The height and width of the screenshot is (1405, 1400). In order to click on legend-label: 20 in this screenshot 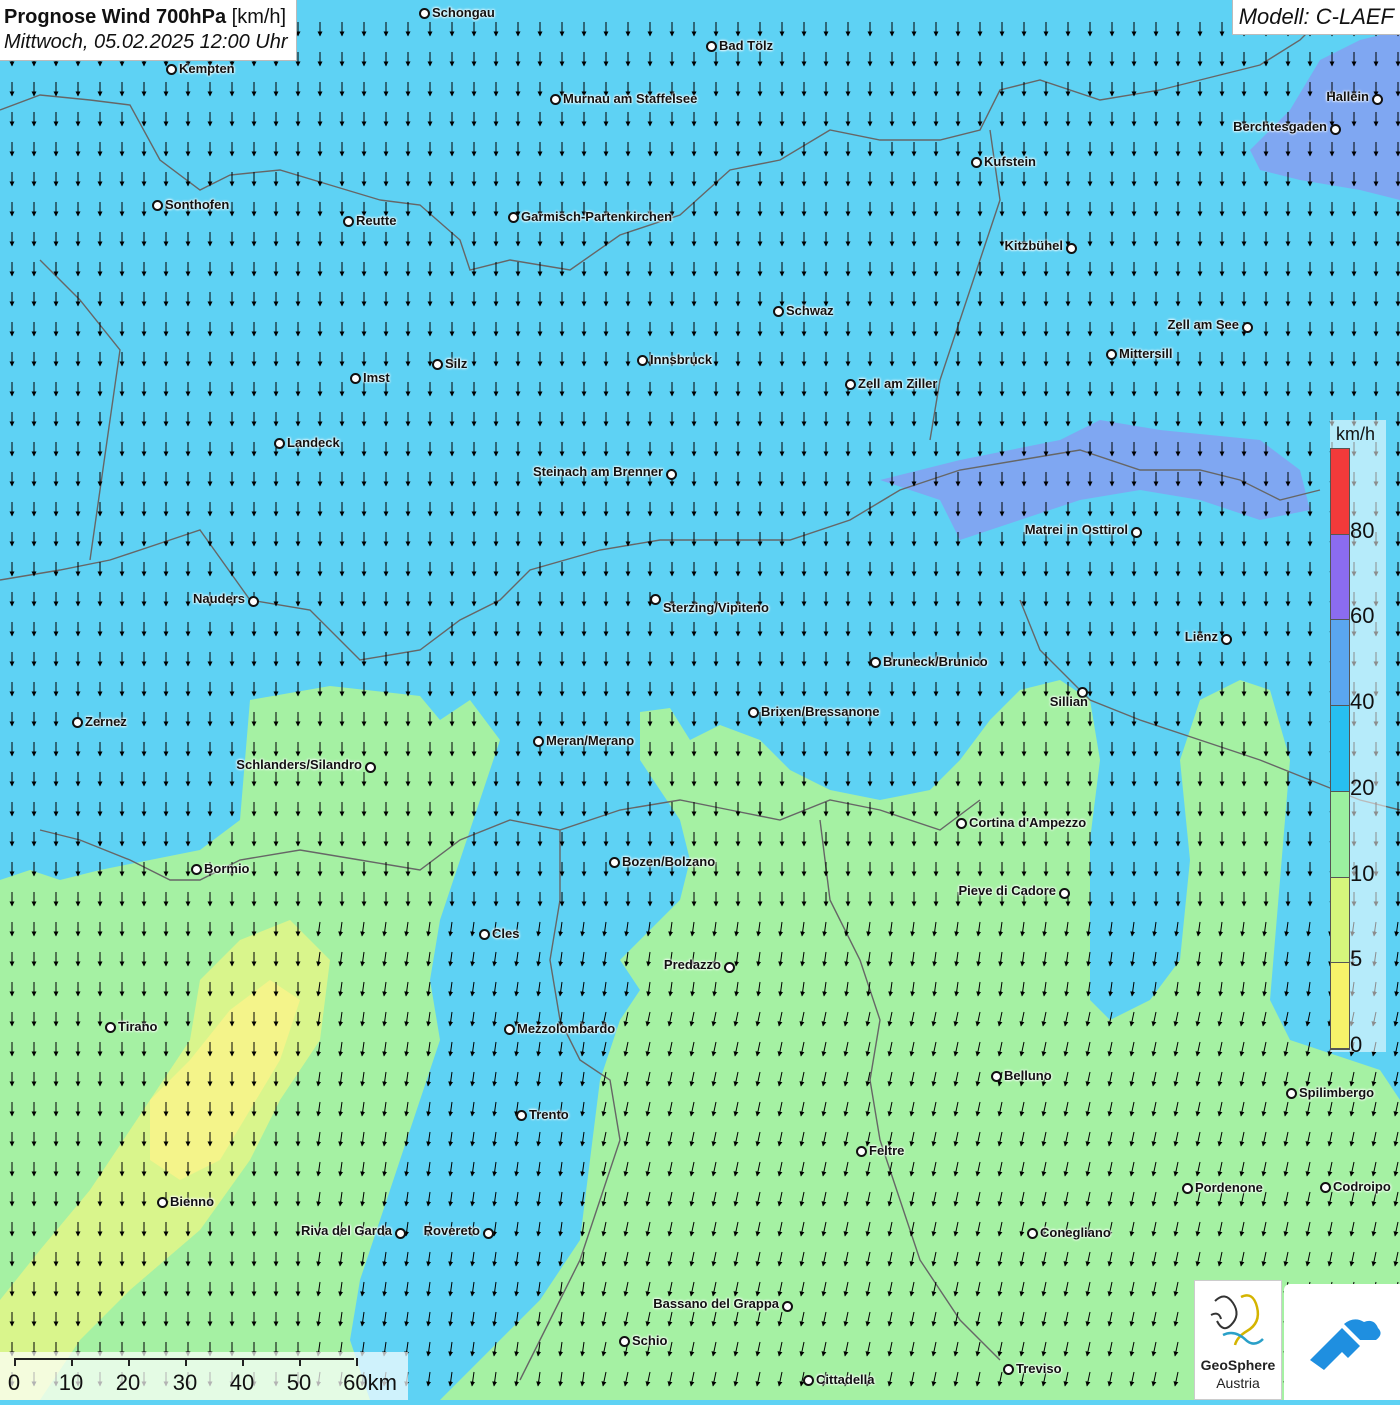, I will do `click(1362, 787)`.